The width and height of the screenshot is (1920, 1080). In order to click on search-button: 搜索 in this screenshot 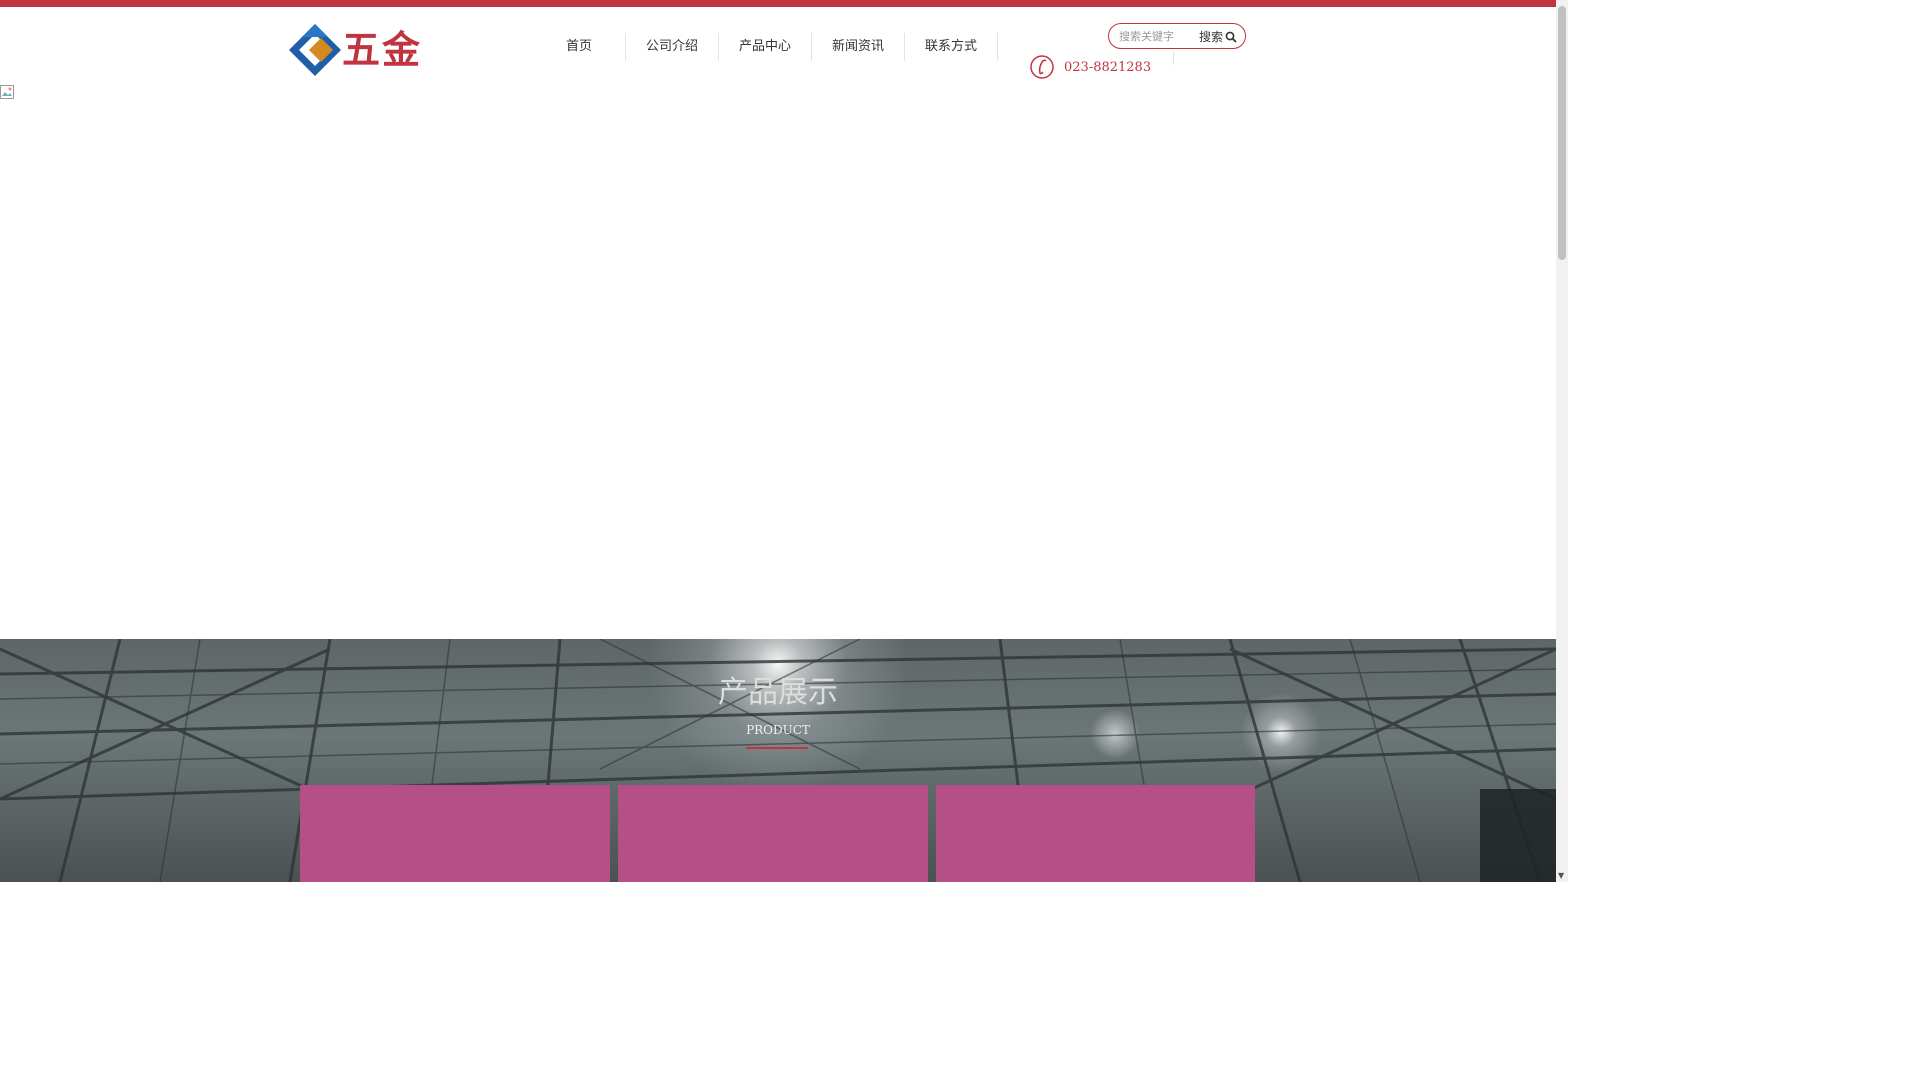, I will do `click(1218, 37)`.